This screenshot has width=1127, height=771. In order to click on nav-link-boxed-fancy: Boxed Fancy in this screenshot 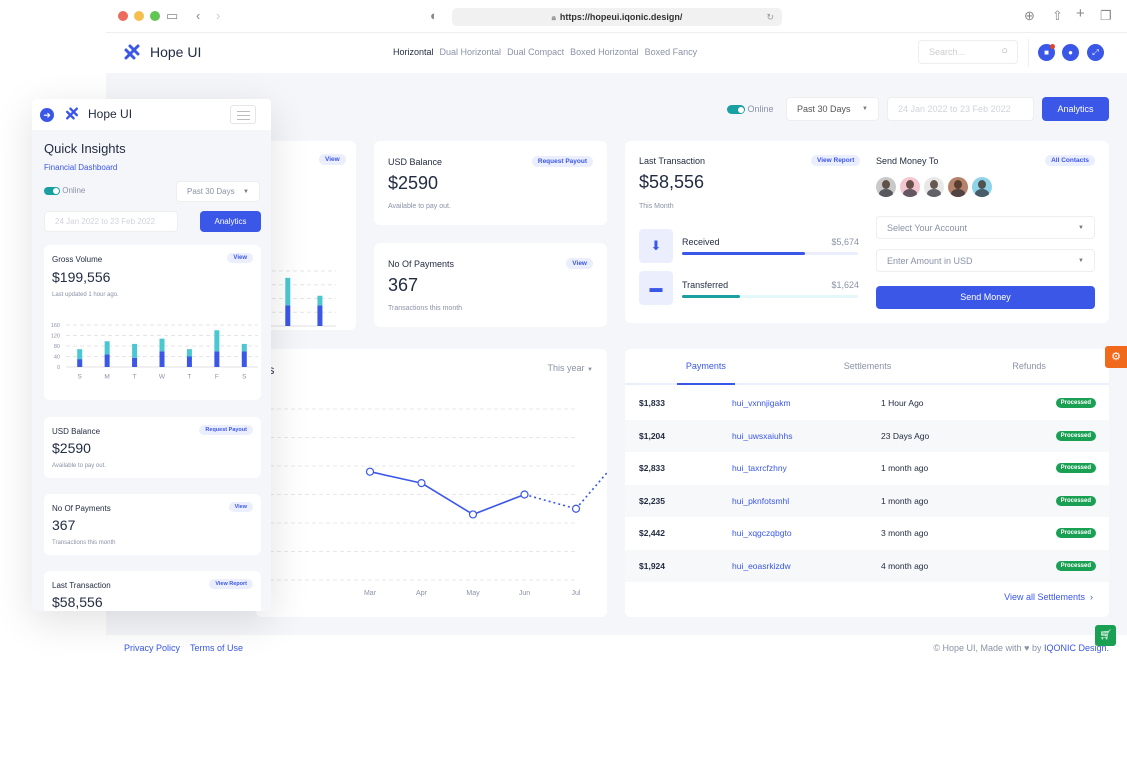, I will do `click(671, 52)`.